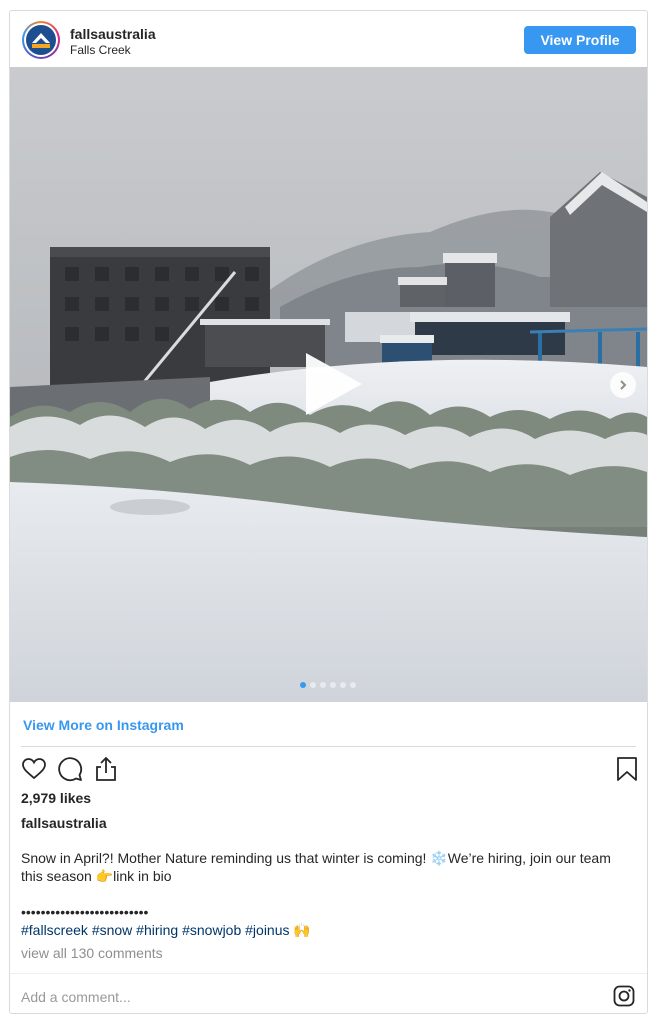 The height and width of the screenshot is (1020, 654). I want to click on add-comment-input, so click(301, 997).